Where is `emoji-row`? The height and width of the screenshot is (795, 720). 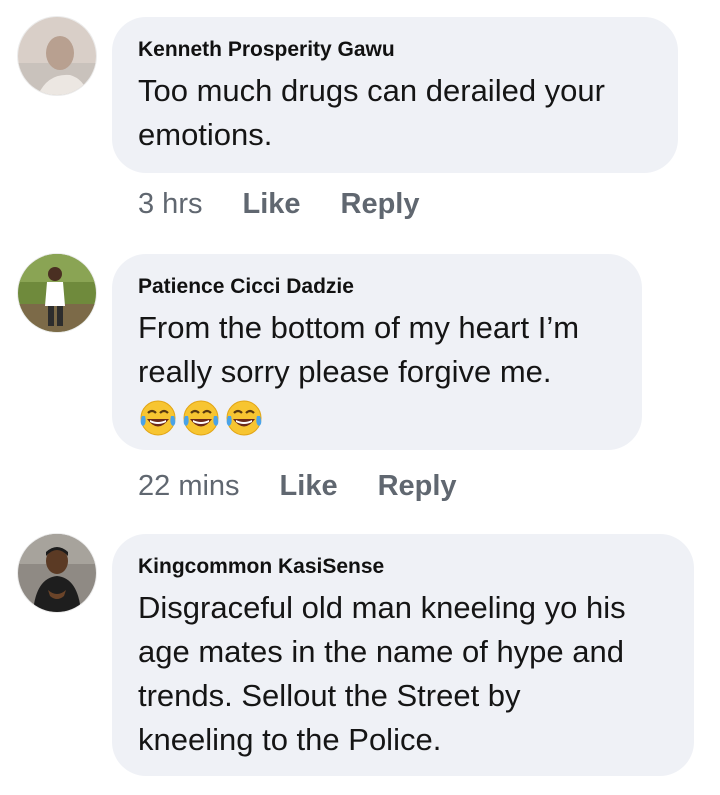 emoji-row is located at coordinates (377, 419).